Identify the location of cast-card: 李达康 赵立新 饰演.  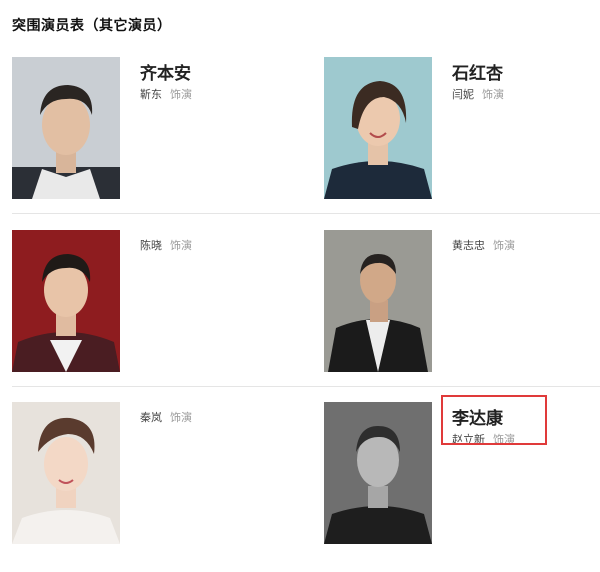
(462, 487).